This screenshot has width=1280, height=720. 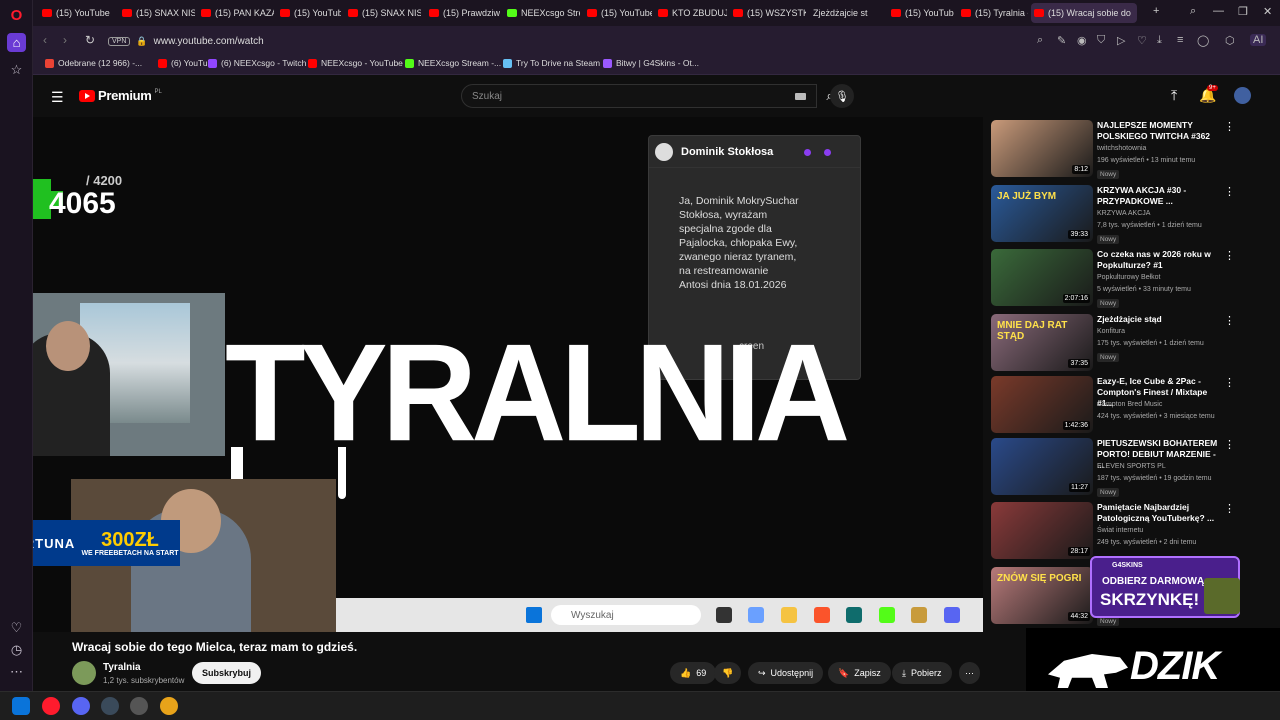 What do you see at coordinates (768, 13) in the screenshot?
I see `browser-tab: (15) WSZYSTK` at bounding box center [768, 13].